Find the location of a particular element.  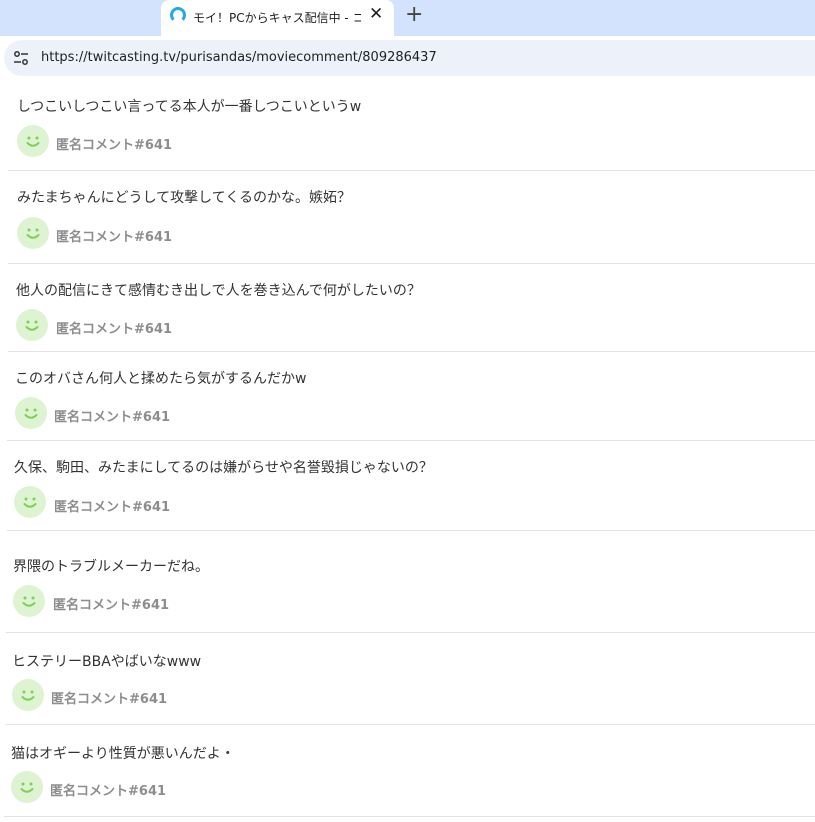

comment-item: しつこいしつこい言ってる本人が一番しつこいというw 匿名コメント#641 is located at coordinates (411, 125).